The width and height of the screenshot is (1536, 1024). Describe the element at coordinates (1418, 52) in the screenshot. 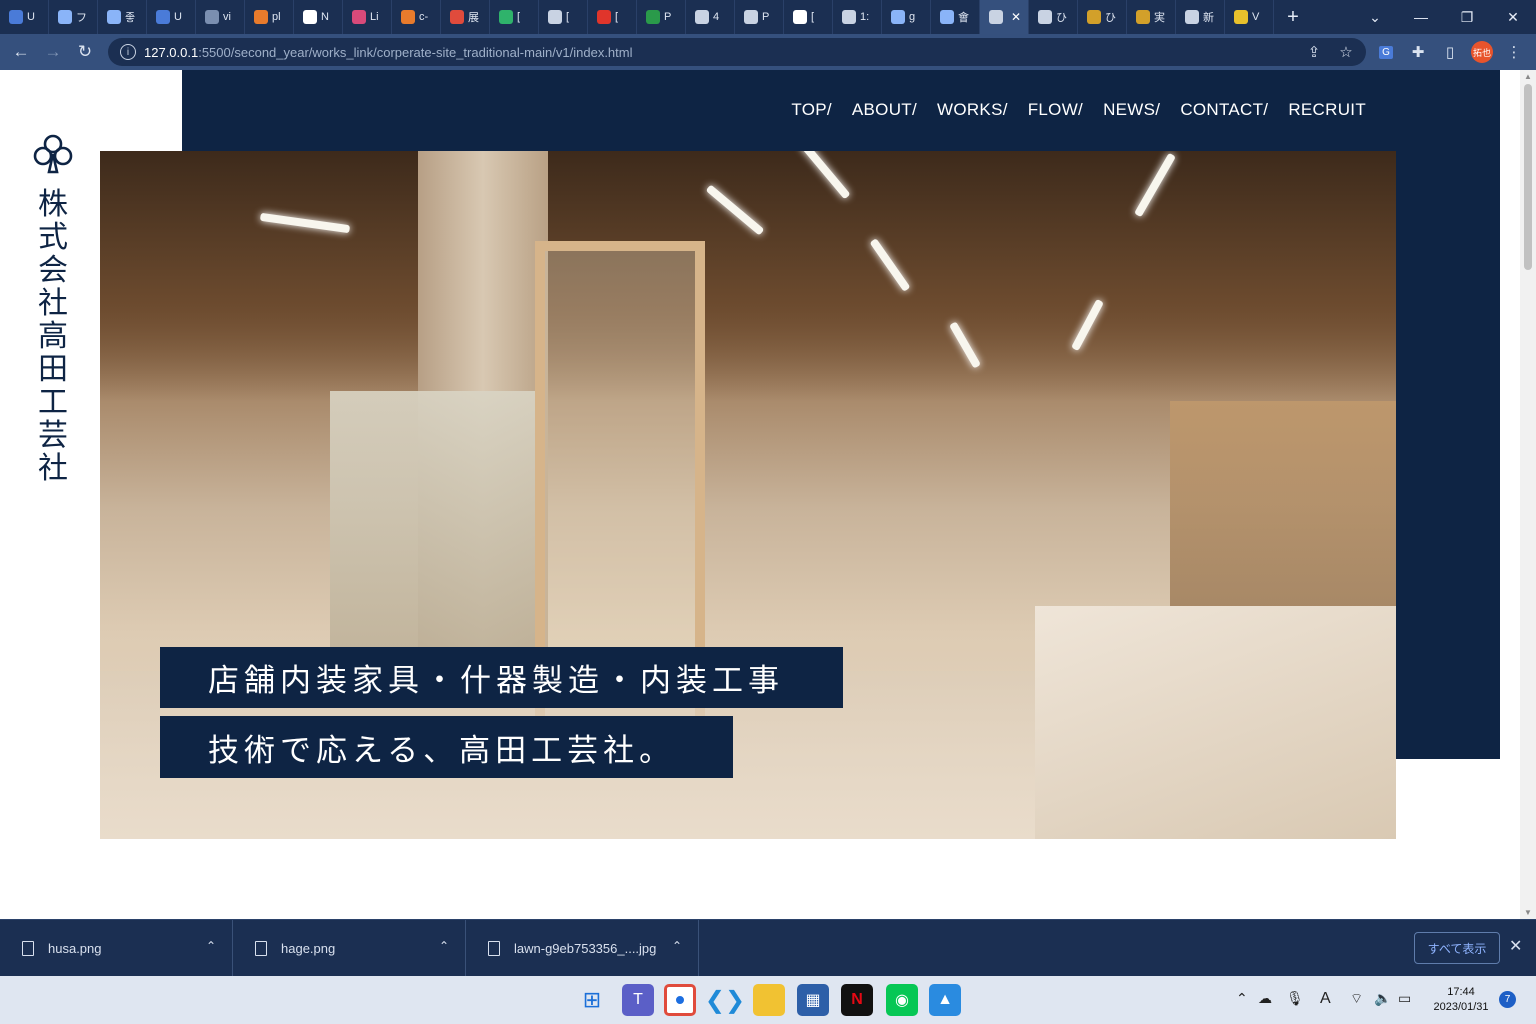

I see `extensions-button: ✚` at that location.